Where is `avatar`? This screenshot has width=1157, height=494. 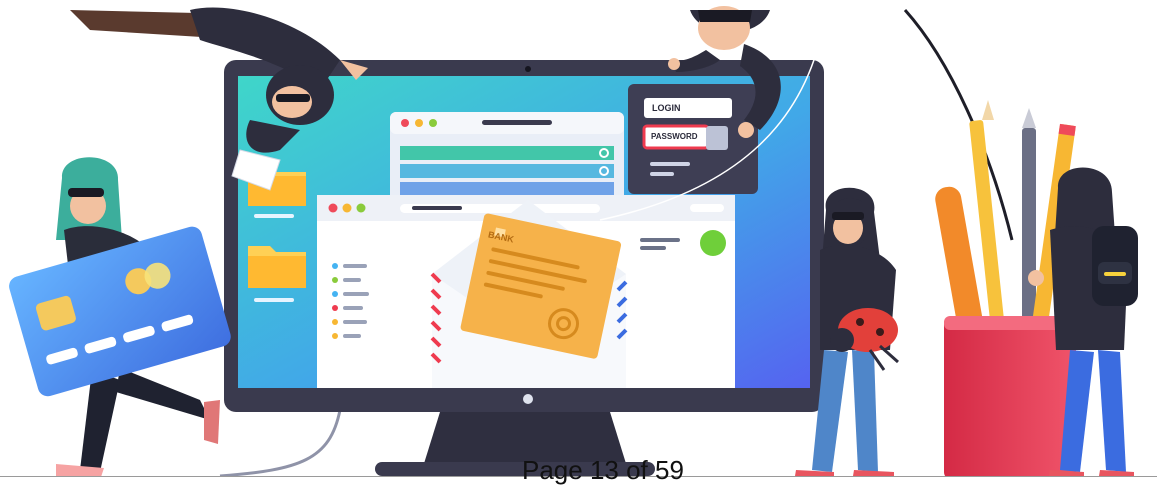
avatar is located at coordinates (713, 243).